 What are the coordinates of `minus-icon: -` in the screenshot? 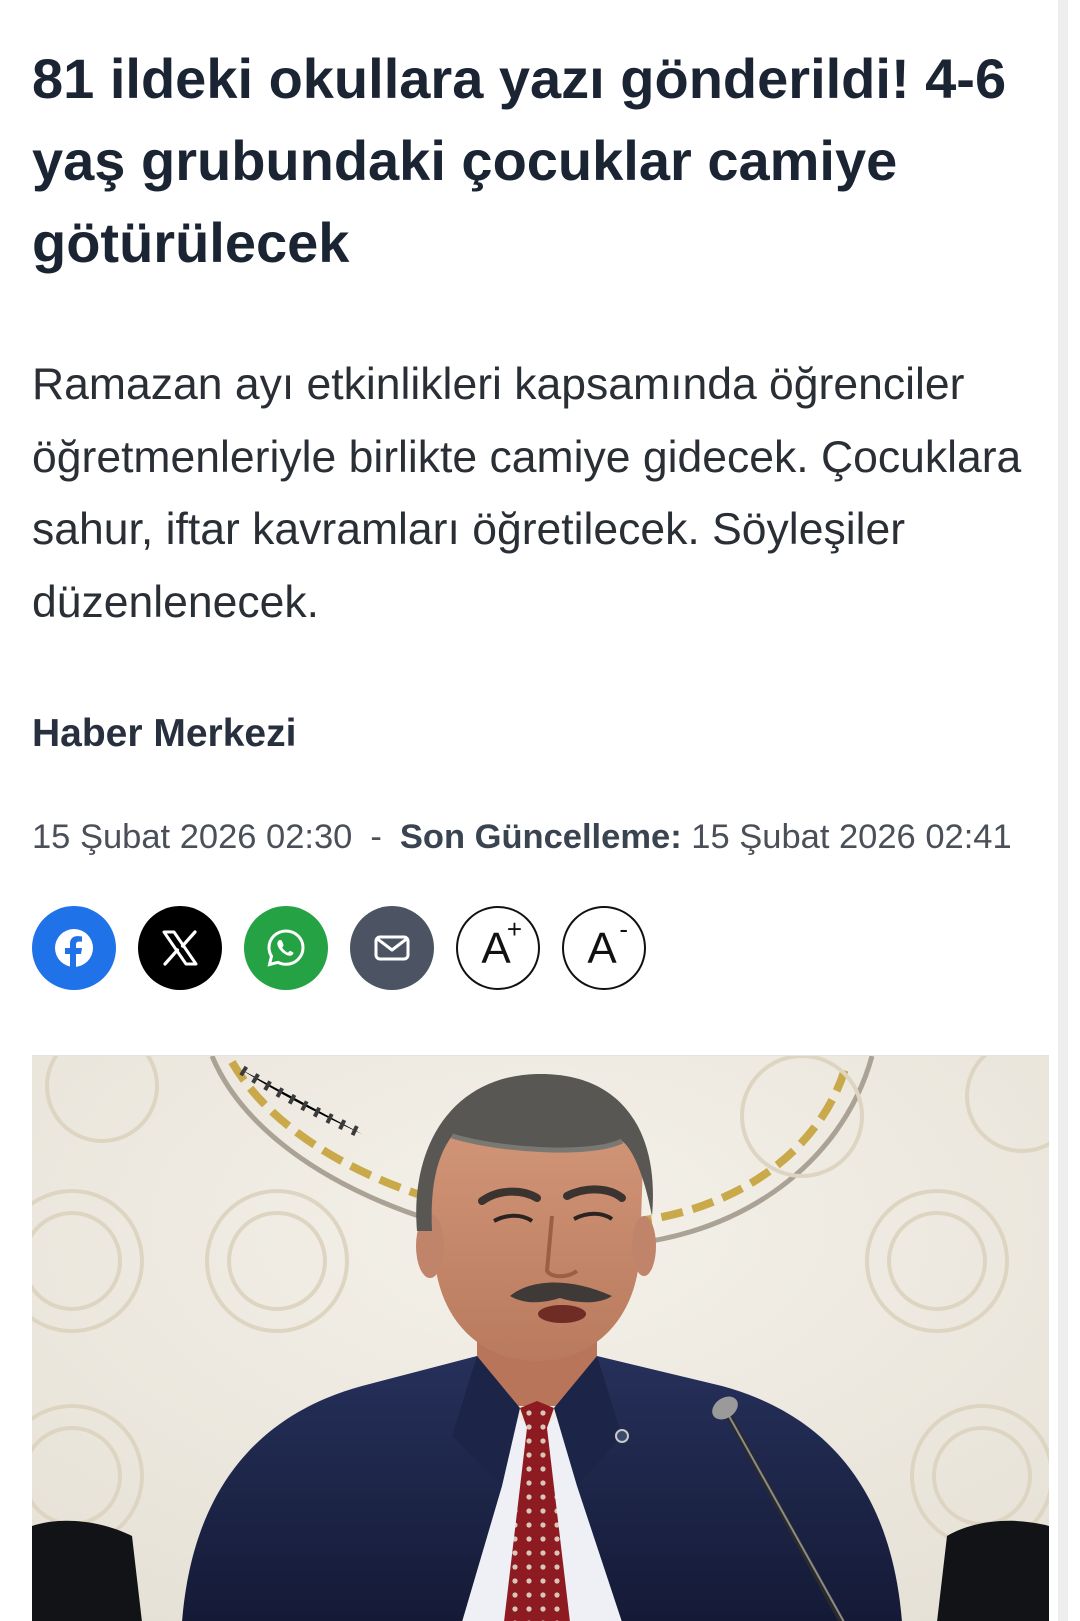 It's located at (623, 929).